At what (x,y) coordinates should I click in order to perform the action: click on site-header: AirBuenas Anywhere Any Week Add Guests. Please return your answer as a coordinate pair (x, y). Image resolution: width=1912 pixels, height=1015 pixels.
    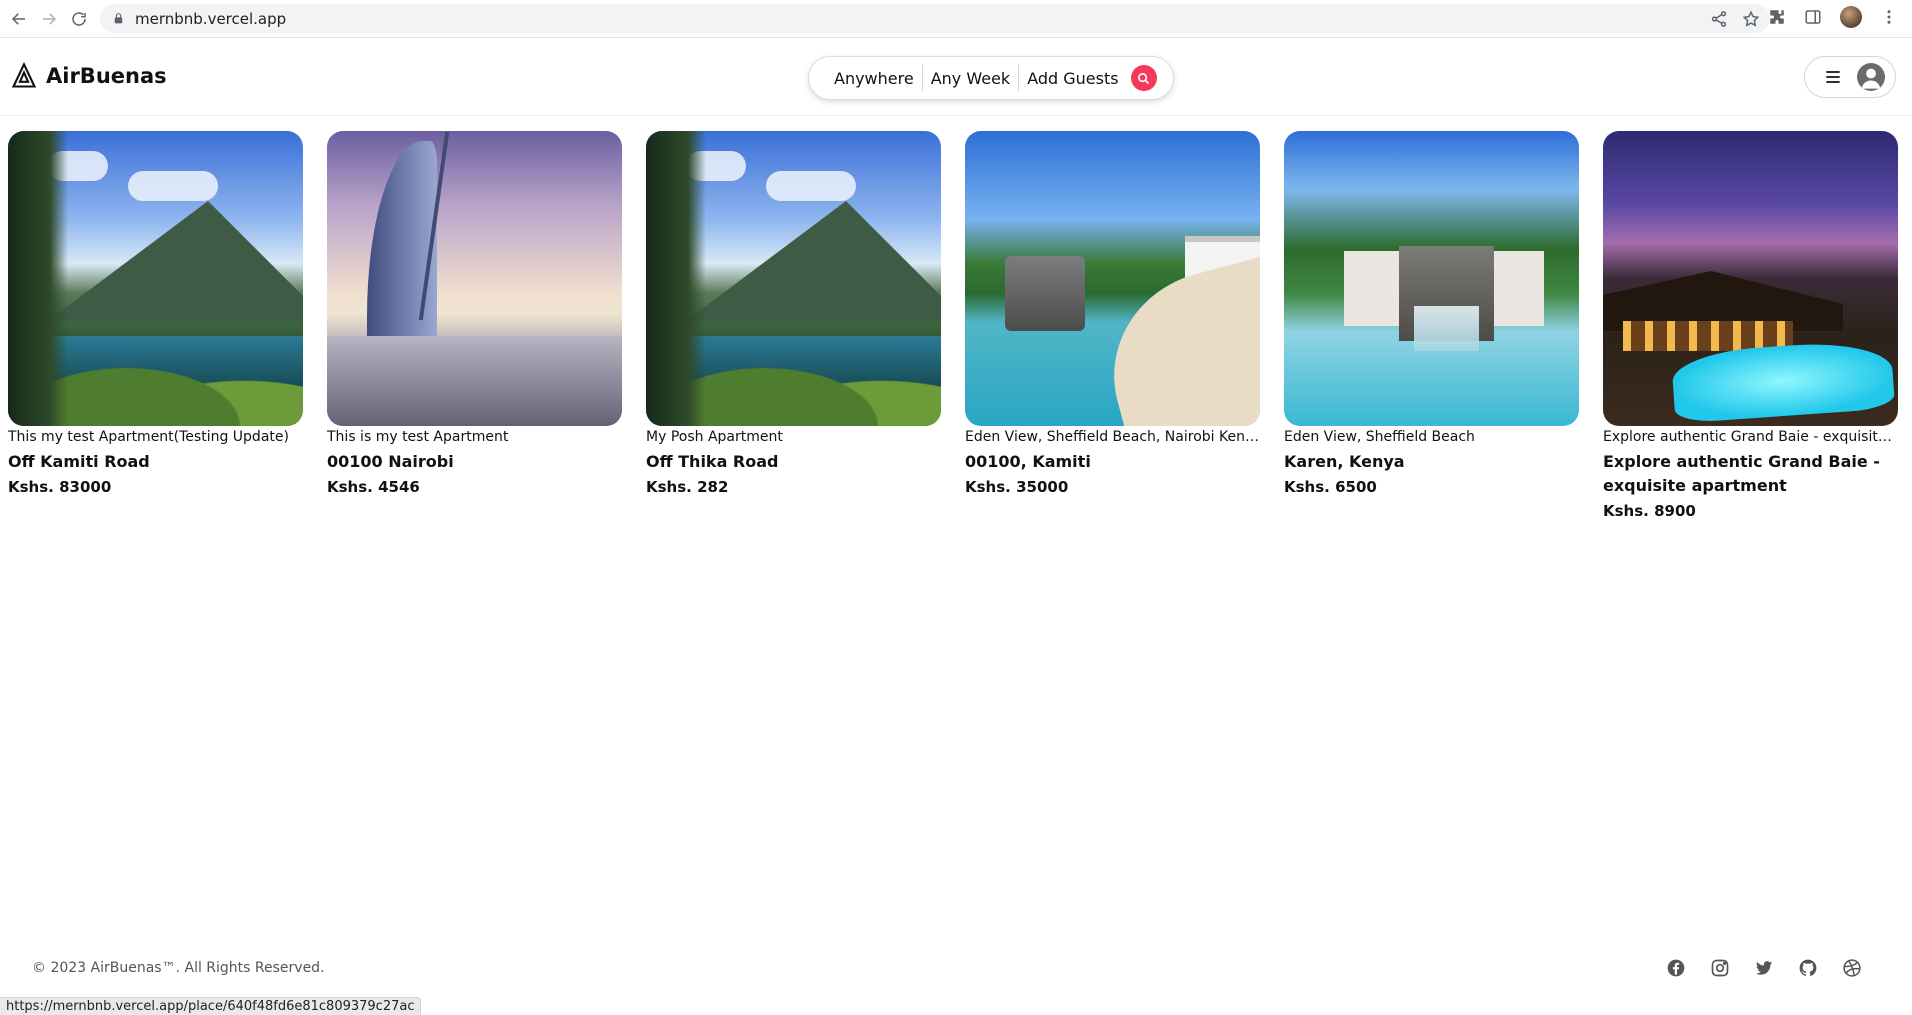
    Looking at the image, I should click on (956, 77).